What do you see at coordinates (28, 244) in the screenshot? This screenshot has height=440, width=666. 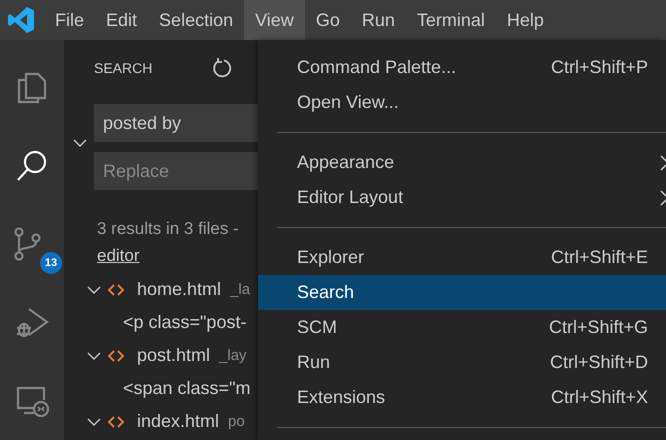 I see `source-control-icon` at bounding box center [28, 244].